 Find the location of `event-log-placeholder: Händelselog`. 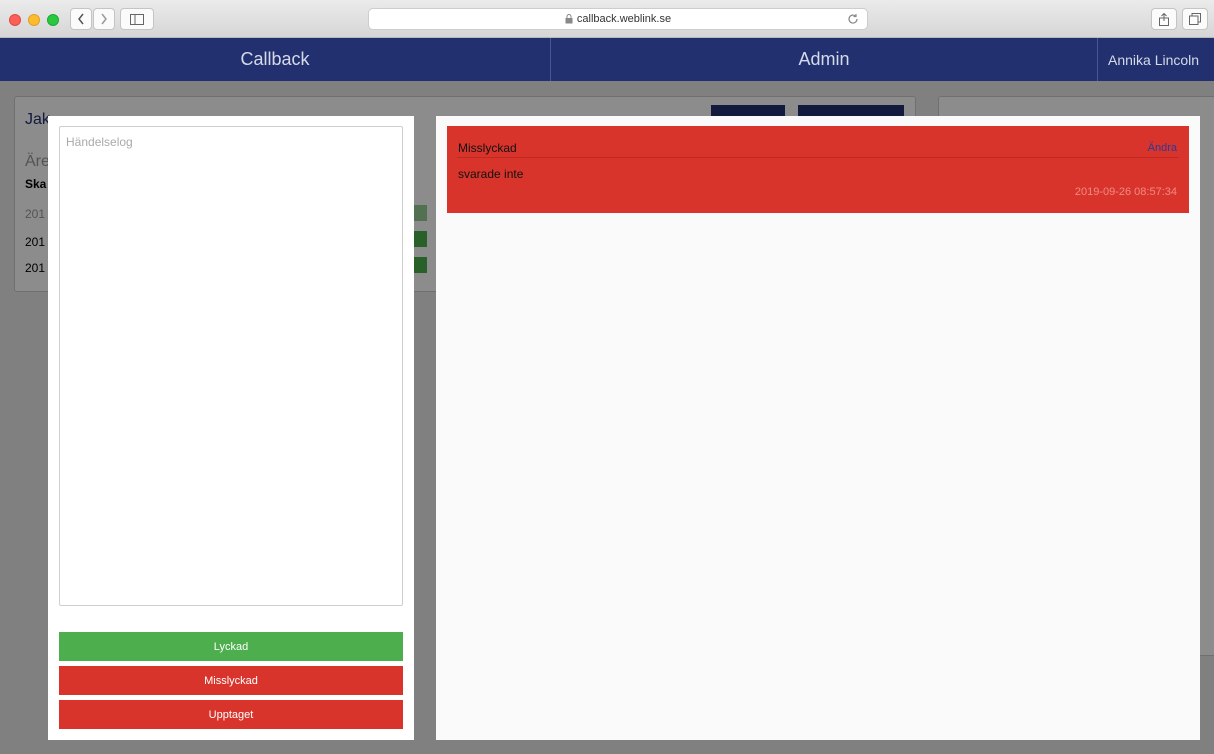

event-log-placeholder: Händelselog is located at coordinates (99, 142).